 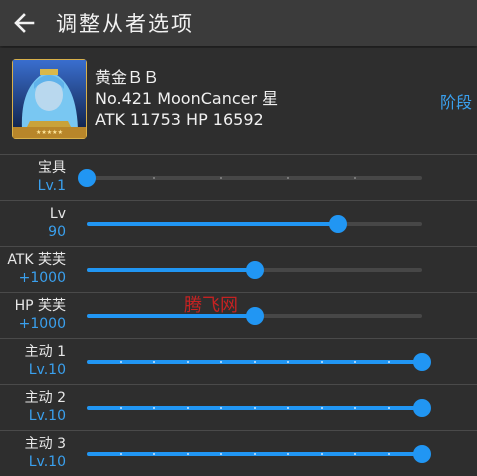 What do you see at coordinates (40, 306) in the screenshot?
I see `slider-name: HP 芙芙` at bounding box center [40, 306].